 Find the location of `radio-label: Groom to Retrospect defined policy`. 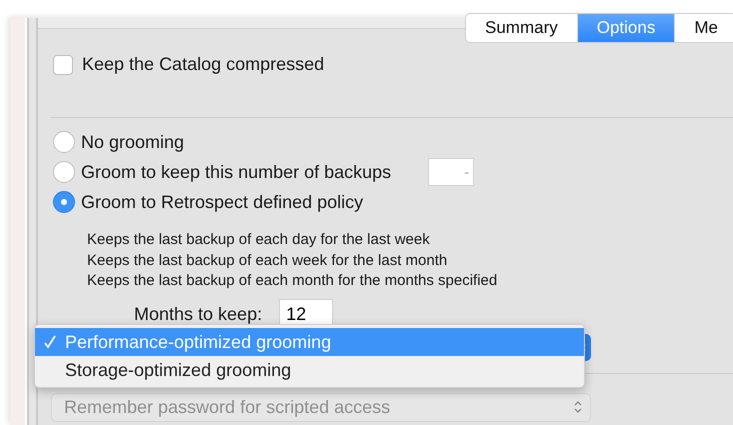

radio-label: Groom to Retrospect defined policy is located at coordinates (222, 202).